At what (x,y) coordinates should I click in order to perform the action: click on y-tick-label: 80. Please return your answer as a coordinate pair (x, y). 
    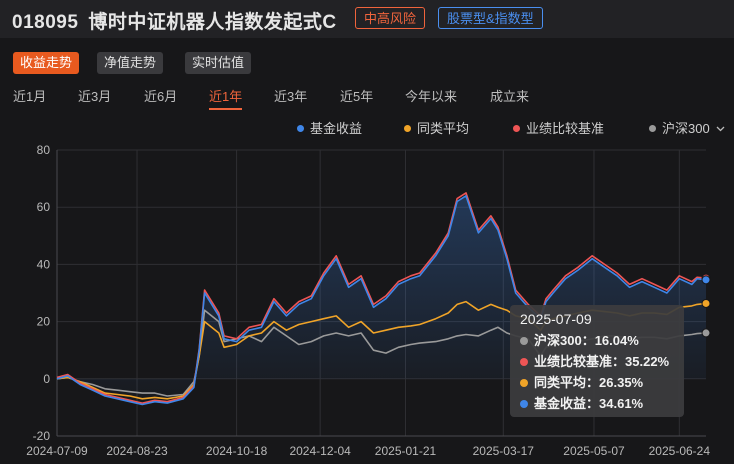
    Looking at the image, I should click on (44, 150).